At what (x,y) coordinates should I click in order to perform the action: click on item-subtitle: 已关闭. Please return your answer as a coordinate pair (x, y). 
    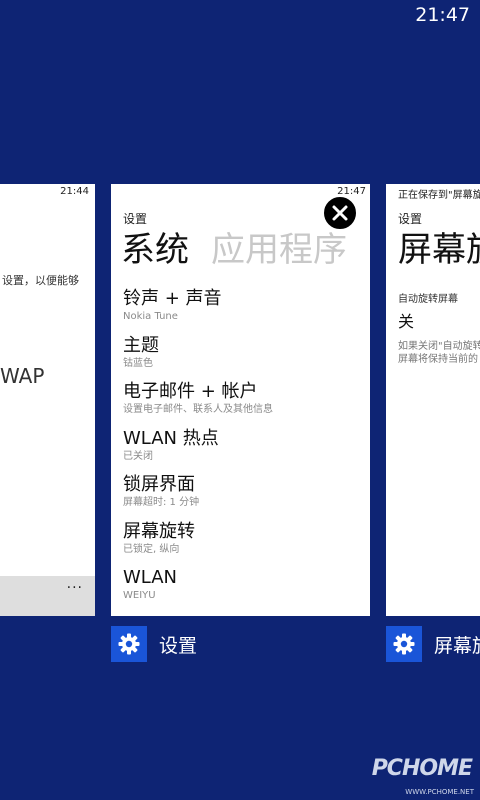
    Looking at the image, I should click on (138, 456).